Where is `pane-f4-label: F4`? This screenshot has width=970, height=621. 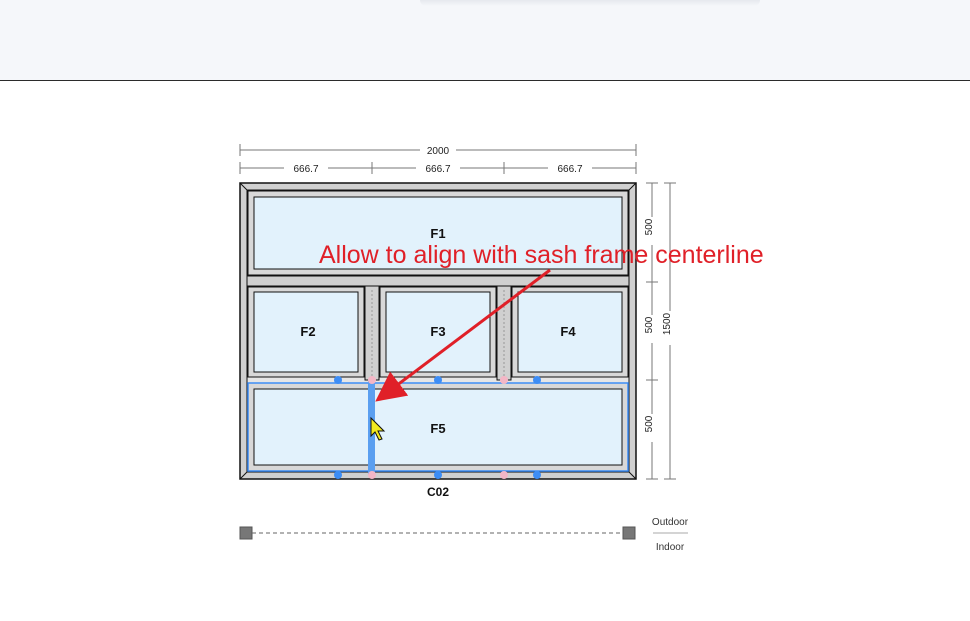 pane-f4-label: F4 is located at coordinates (568, 331).